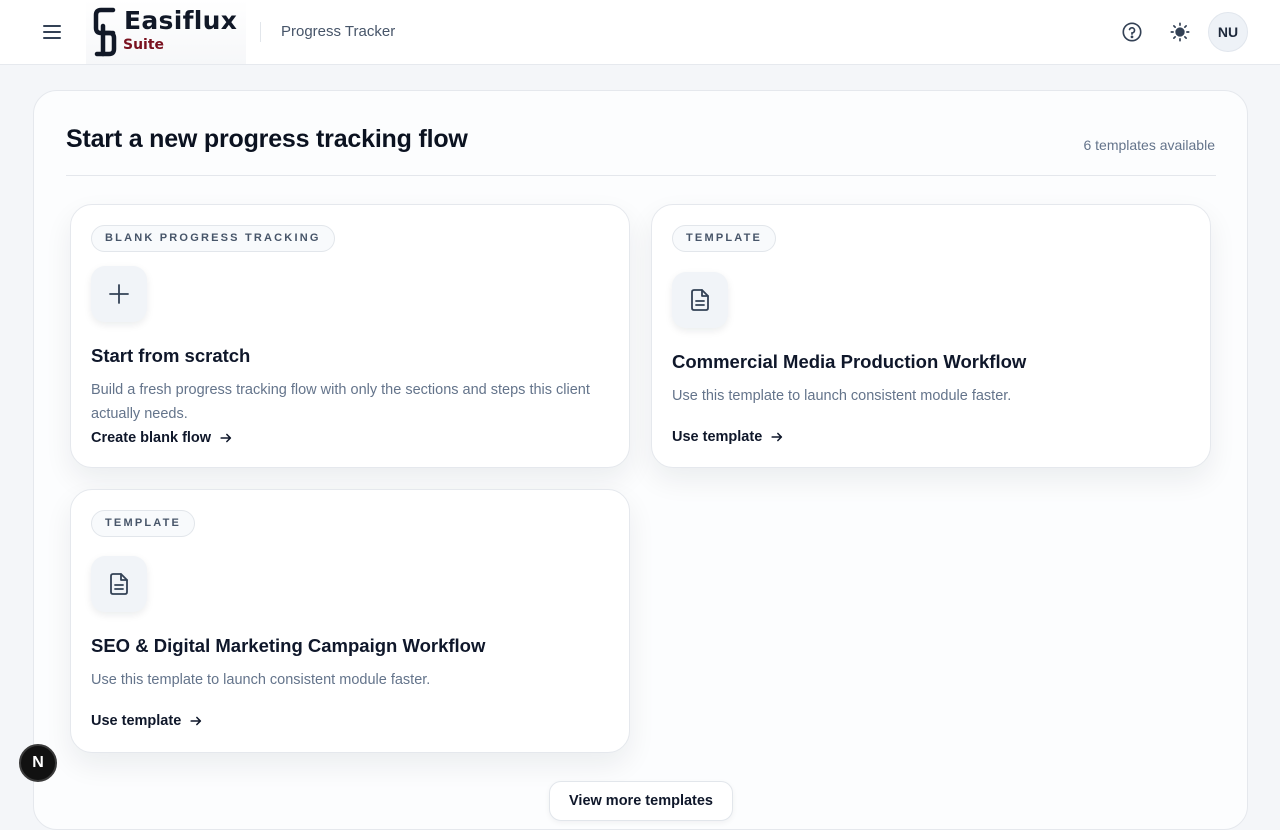  What do you see at coordinates (260, 32) in the screenshot?
I see `header-divider` at bounding box center [260, 32].